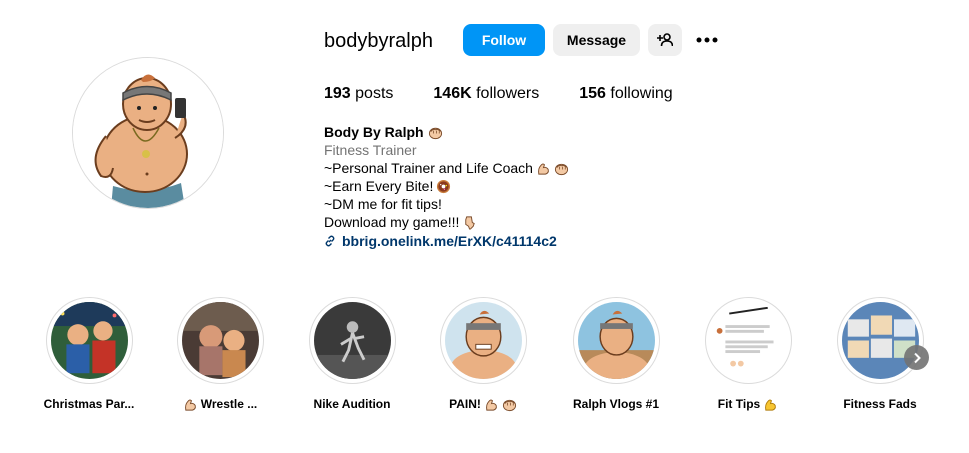 The image size is (969, 453). I want to click on suggest-similar-button, so click(665, 40).